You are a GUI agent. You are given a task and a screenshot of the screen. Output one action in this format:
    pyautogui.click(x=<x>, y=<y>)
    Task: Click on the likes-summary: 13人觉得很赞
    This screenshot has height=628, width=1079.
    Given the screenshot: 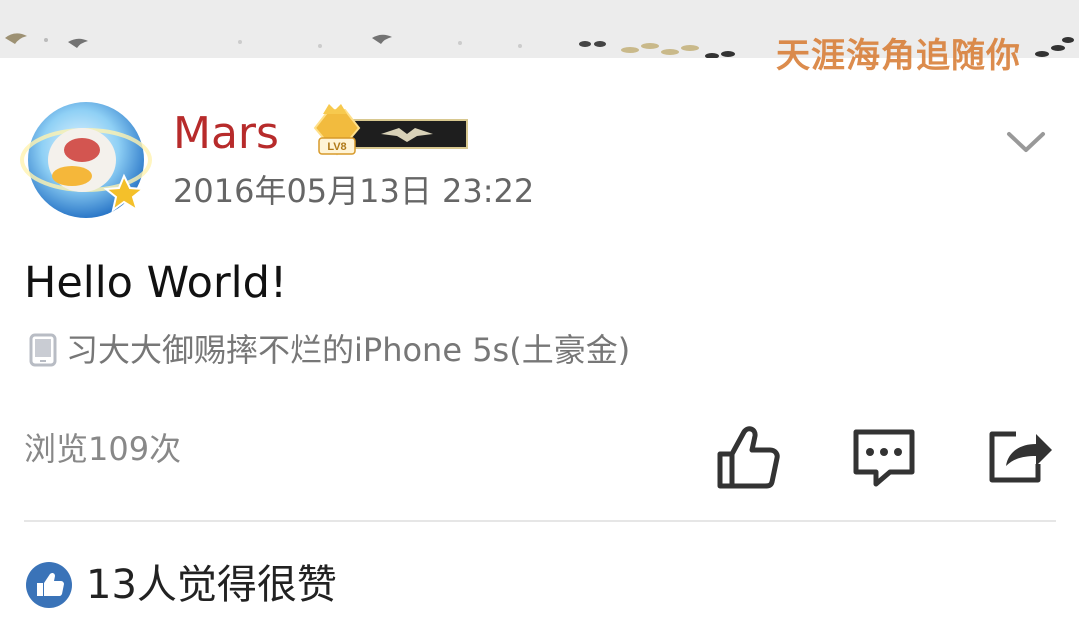 What is the action you would take?
    pyautogui.click(x=181, y=585)
    